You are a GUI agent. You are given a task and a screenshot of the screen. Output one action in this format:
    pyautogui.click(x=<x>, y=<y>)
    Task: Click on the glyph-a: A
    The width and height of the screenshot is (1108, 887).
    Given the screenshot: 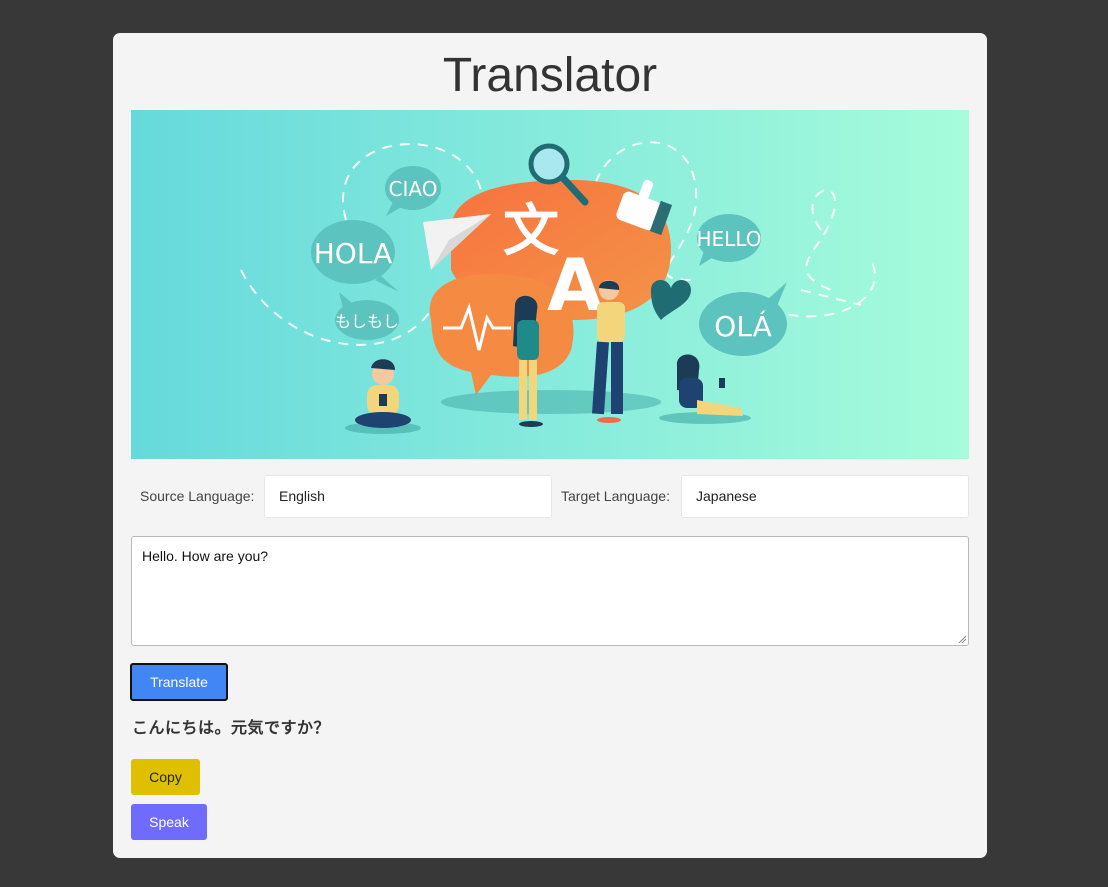 What is the action you would take?
    pyautogui.click(x=575, y=285)
    